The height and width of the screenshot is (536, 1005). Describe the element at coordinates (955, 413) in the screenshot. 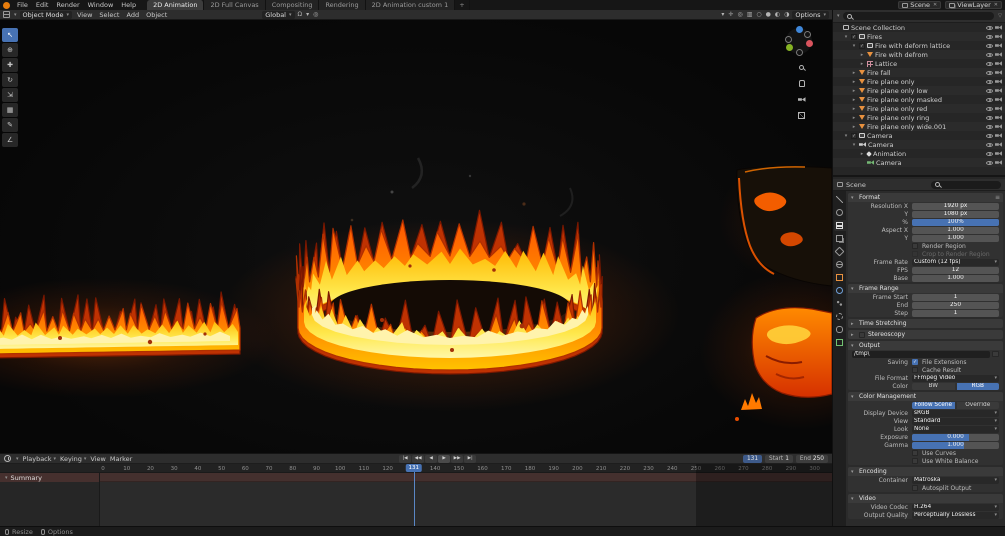

I see `dropdown-field: sRGB ▾` at that location.